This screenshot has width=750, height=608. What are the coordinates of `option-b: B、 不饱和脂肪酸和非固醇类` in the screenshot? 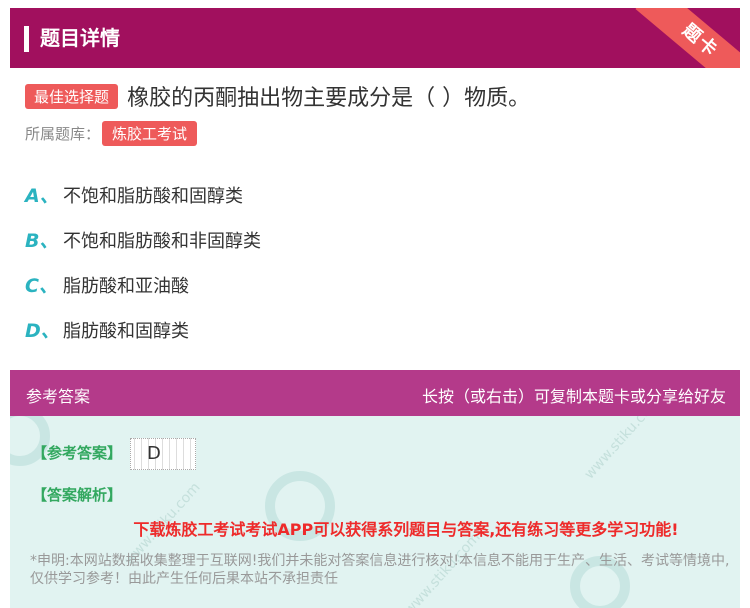 It's located at (143, 239).